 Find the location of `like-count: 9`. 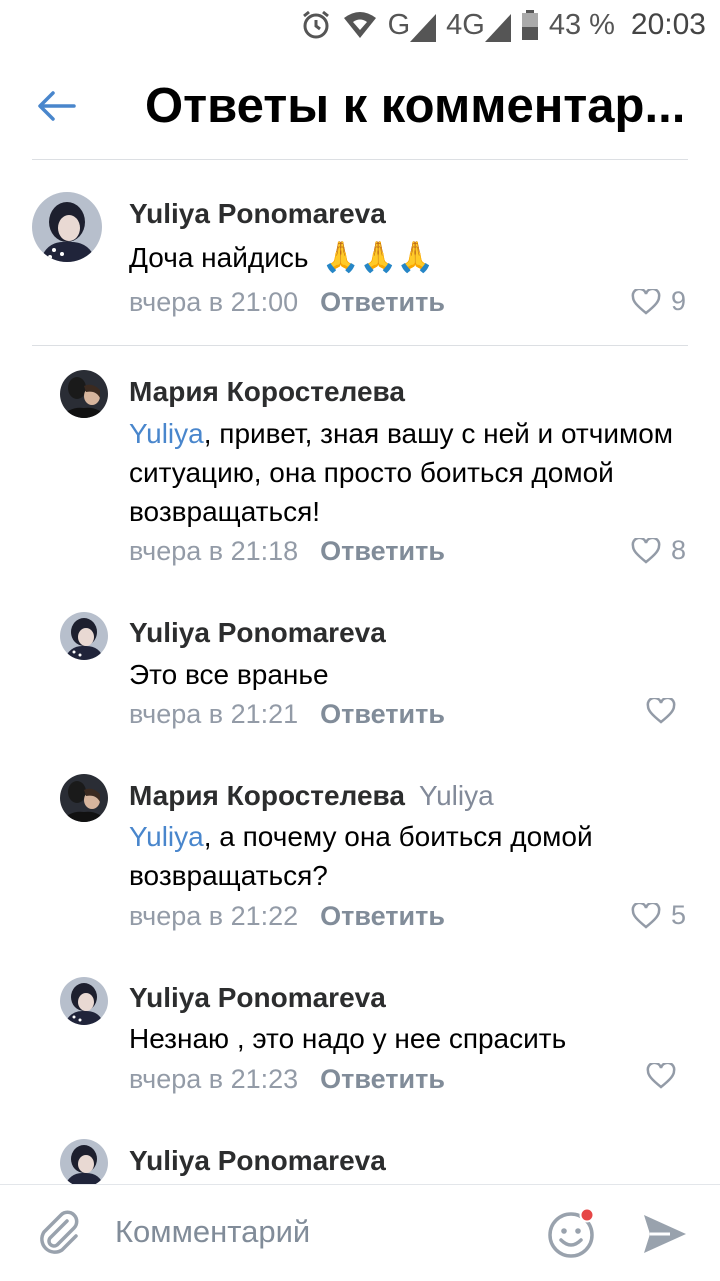

like-count: 9 is located at coordinates (678, 301).